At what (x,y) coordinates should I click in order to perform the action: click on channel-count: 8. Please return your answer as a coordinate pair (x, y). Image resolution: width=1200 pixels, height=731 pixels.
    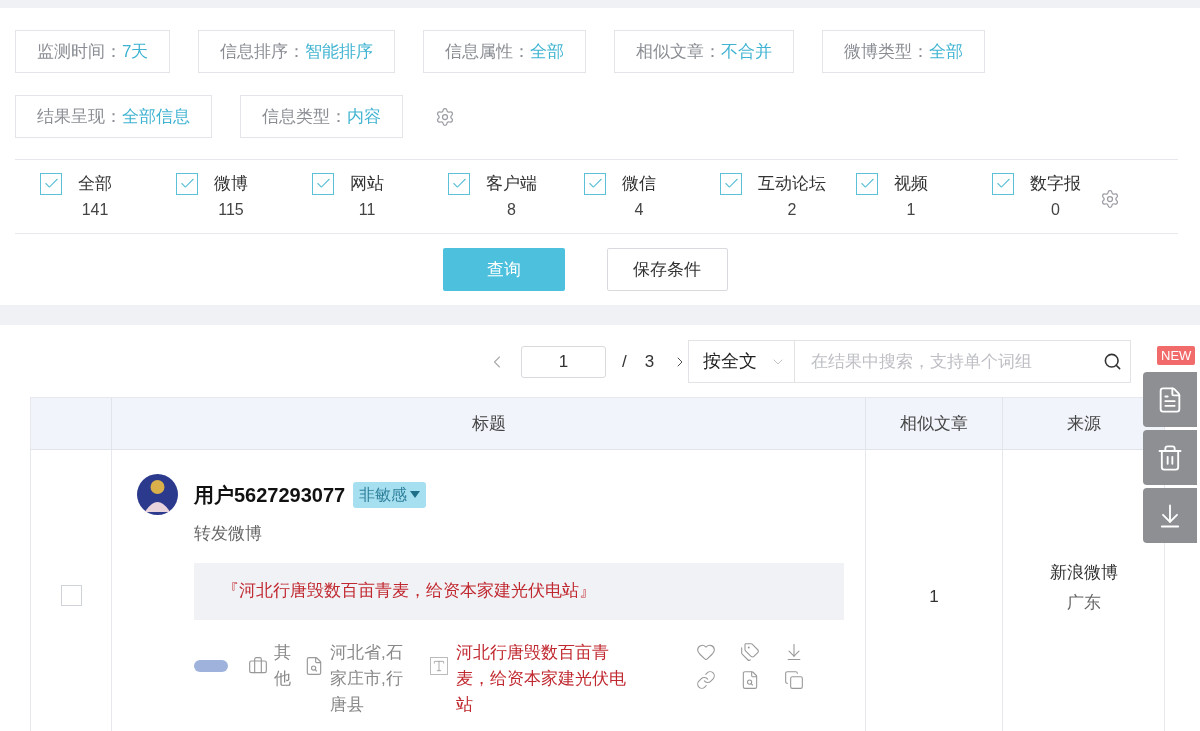
    Looking at the image, I should click on (511, 209).